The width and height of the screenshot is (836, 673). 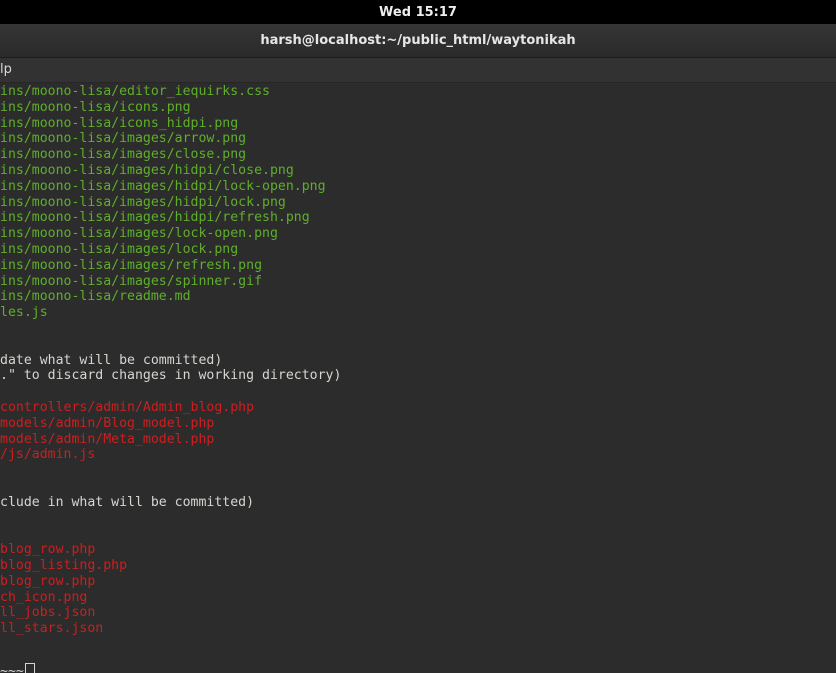 What do you see at coordinates (131, 265) in the screenshot?
I see `terminal-line: ins/moono-lisa/images/refresh.png` at bounding box center [131, 265].